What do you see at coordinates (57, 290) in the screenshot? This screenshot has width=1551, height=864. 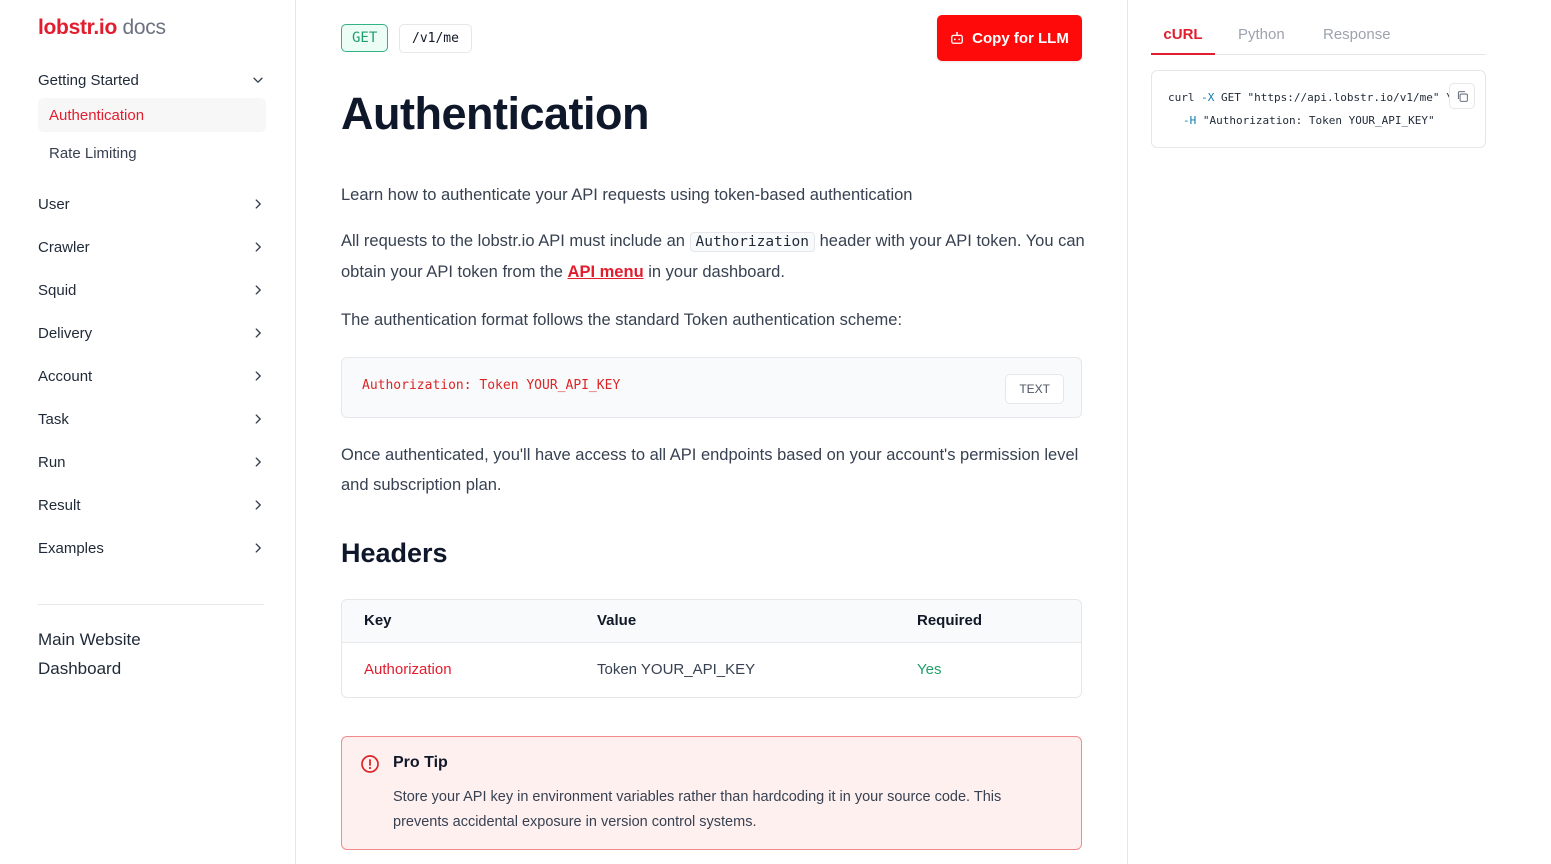 I see `sidebar-group-label: Squid` at bounding box center [57, 290].